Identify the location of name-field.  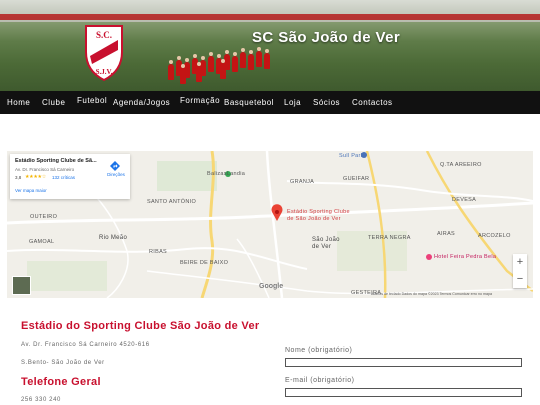
(403, 362).